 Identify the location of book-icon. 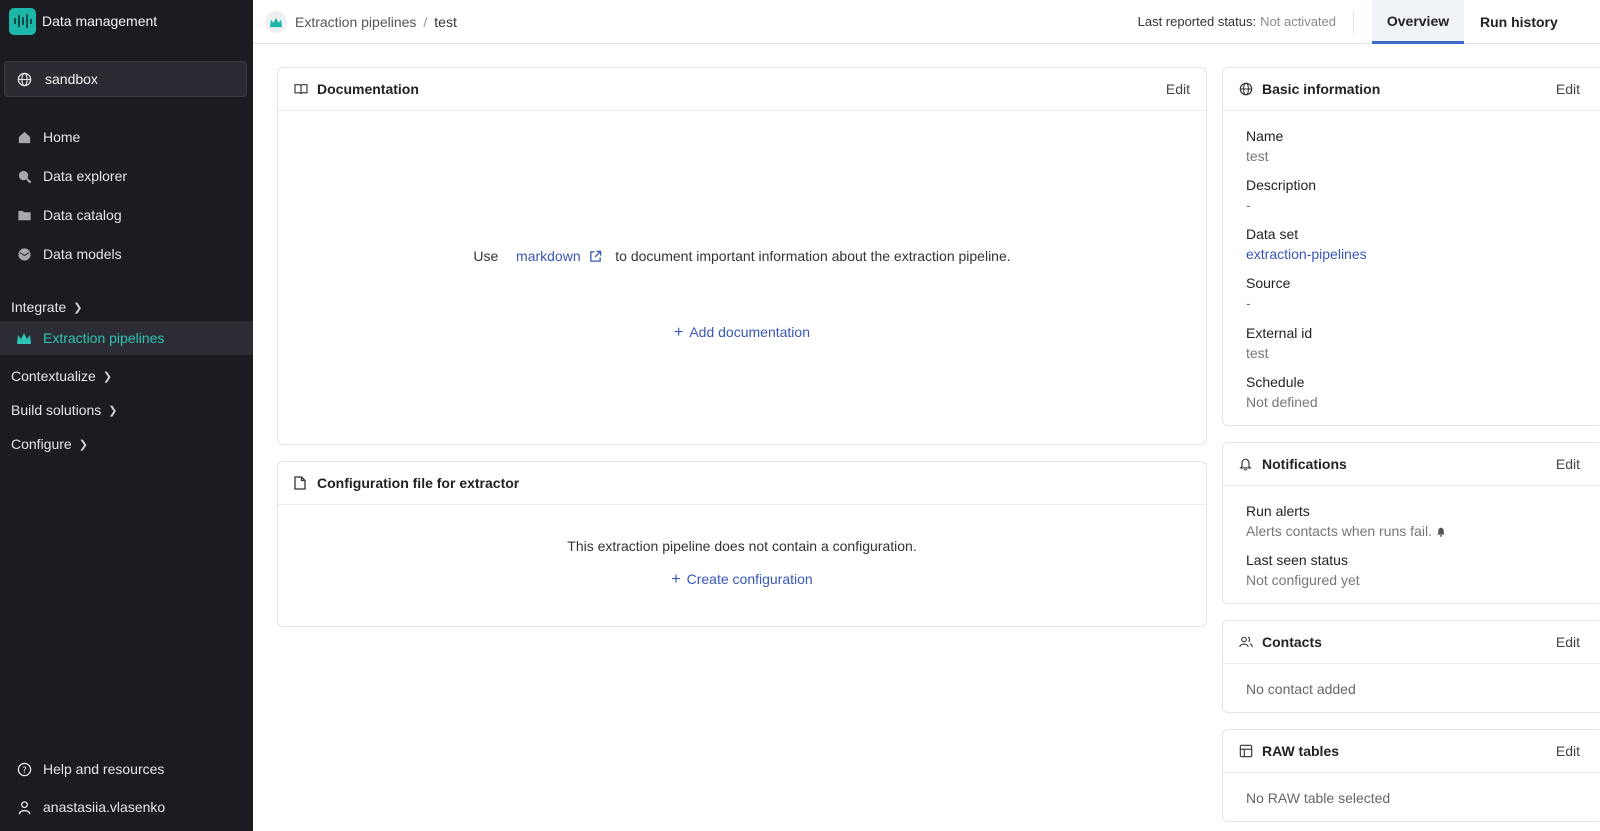
(301, 89).